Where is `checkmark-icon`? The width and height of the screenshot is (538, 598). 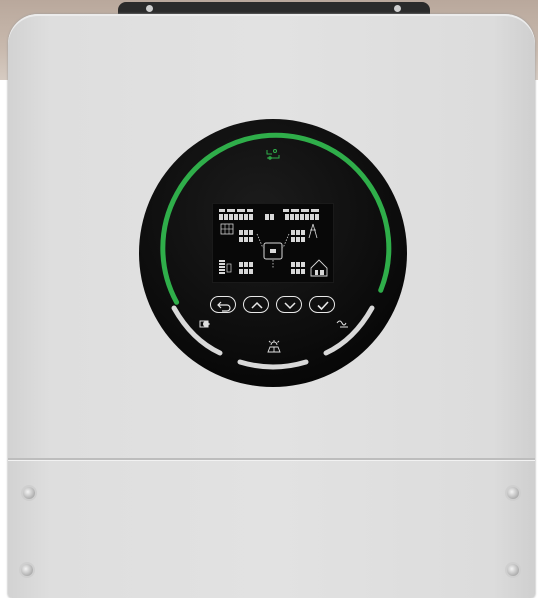
checkmark-icon is located at coordinates (323, 306).